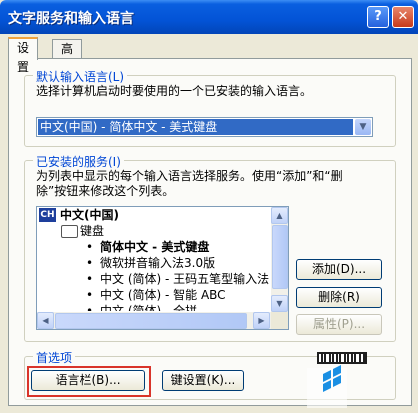 This screenshot has width=418, height=413. Describe the element at coordinates (209, 17) in the screenshot. I see `title-bar: 文字服务和输入语言 ? ✕` at that location.